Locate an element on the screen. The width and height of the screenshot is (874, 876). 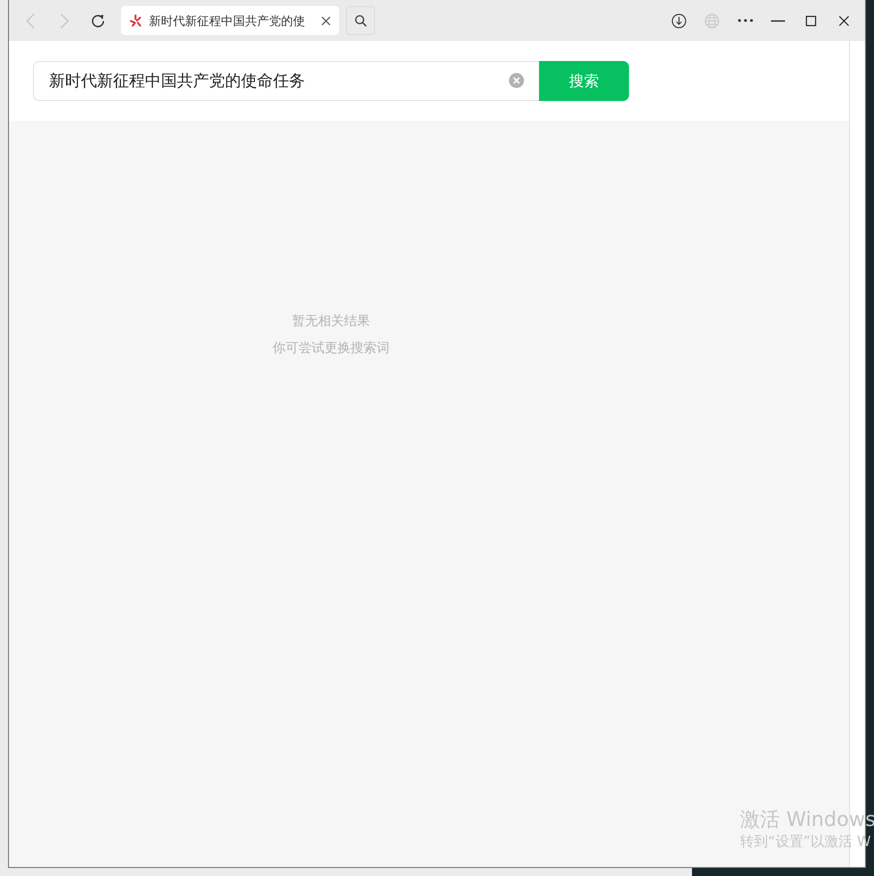
tab-title: 新时代新征程中国共产党的使 is located at coordinates (227, 21).